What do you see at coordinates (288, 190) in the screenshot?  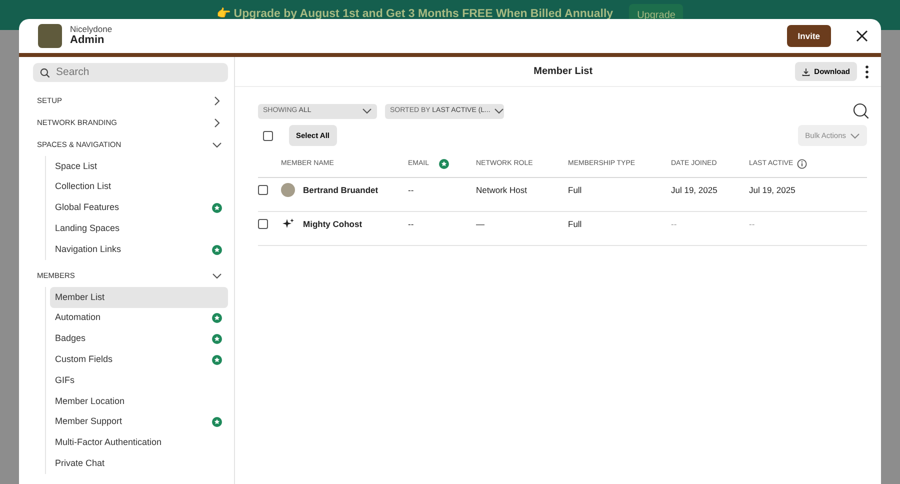 I see `avatar-picture` at bounding box center [288, 190].